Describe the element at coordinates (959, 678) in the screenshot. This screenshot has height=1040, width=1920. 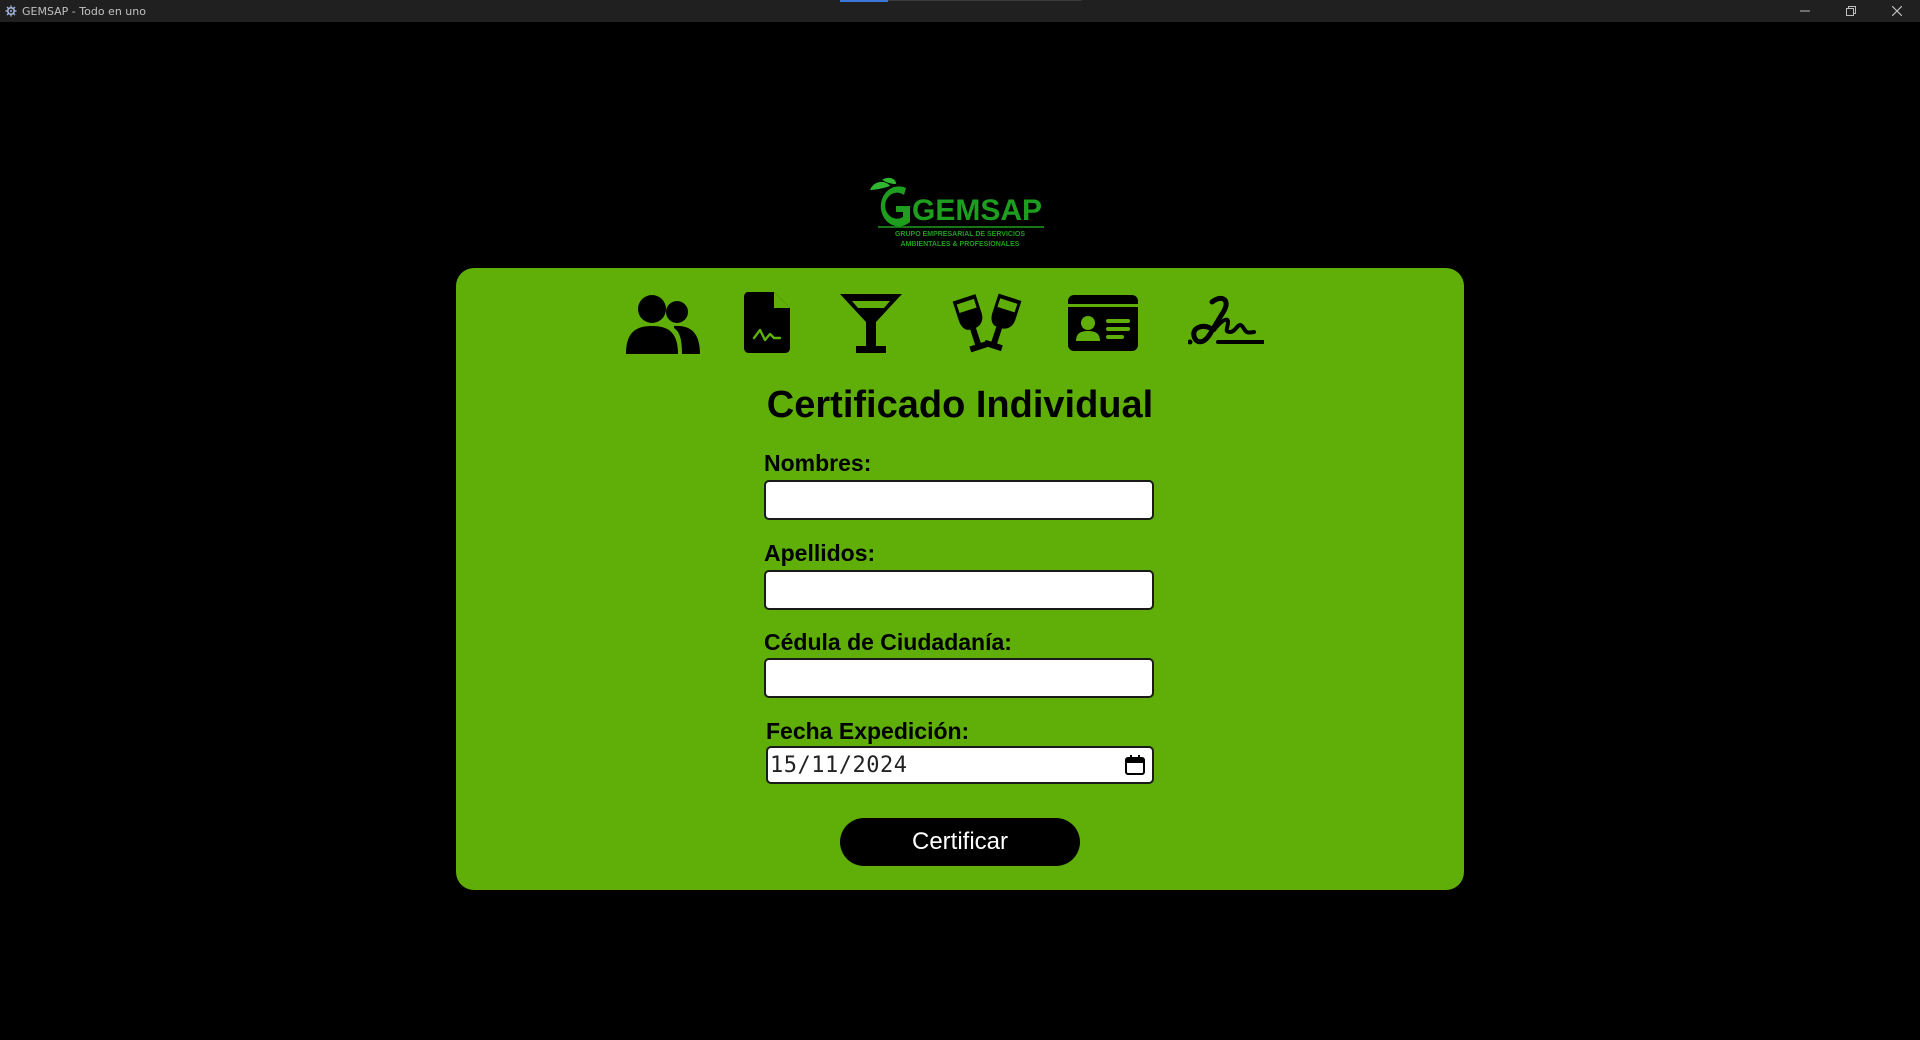
I see `cedula-input` at that location.